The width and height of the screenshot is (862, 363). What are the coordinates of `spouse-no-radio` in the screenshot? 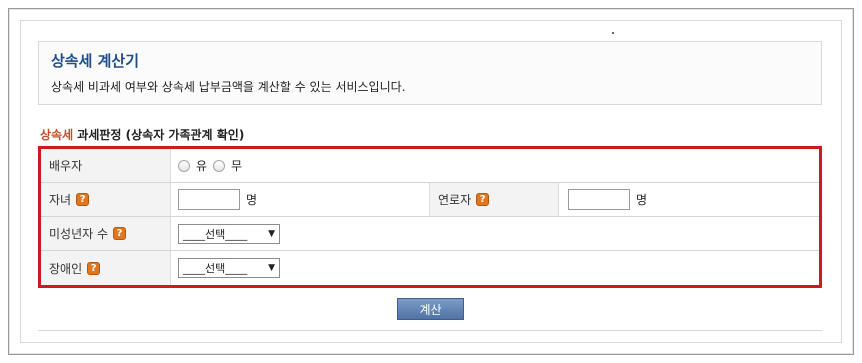 It's located at (219, 165).